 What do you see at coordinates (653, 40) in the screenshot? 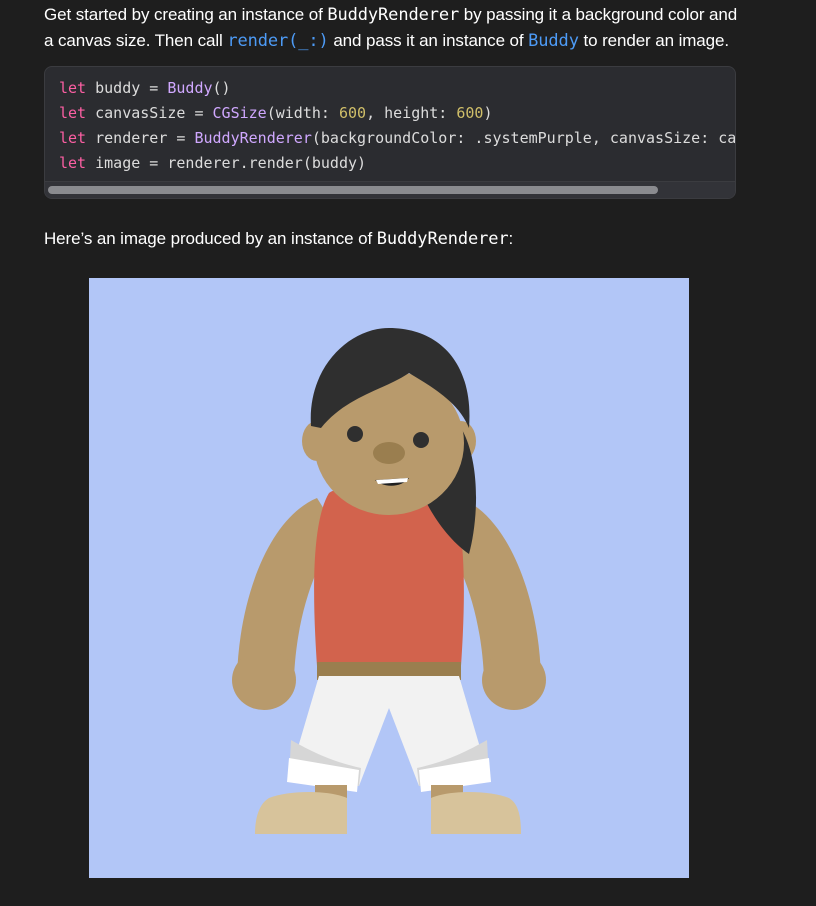
I see `intro-text-4: to render an image.` at bounding box center [653, 40].